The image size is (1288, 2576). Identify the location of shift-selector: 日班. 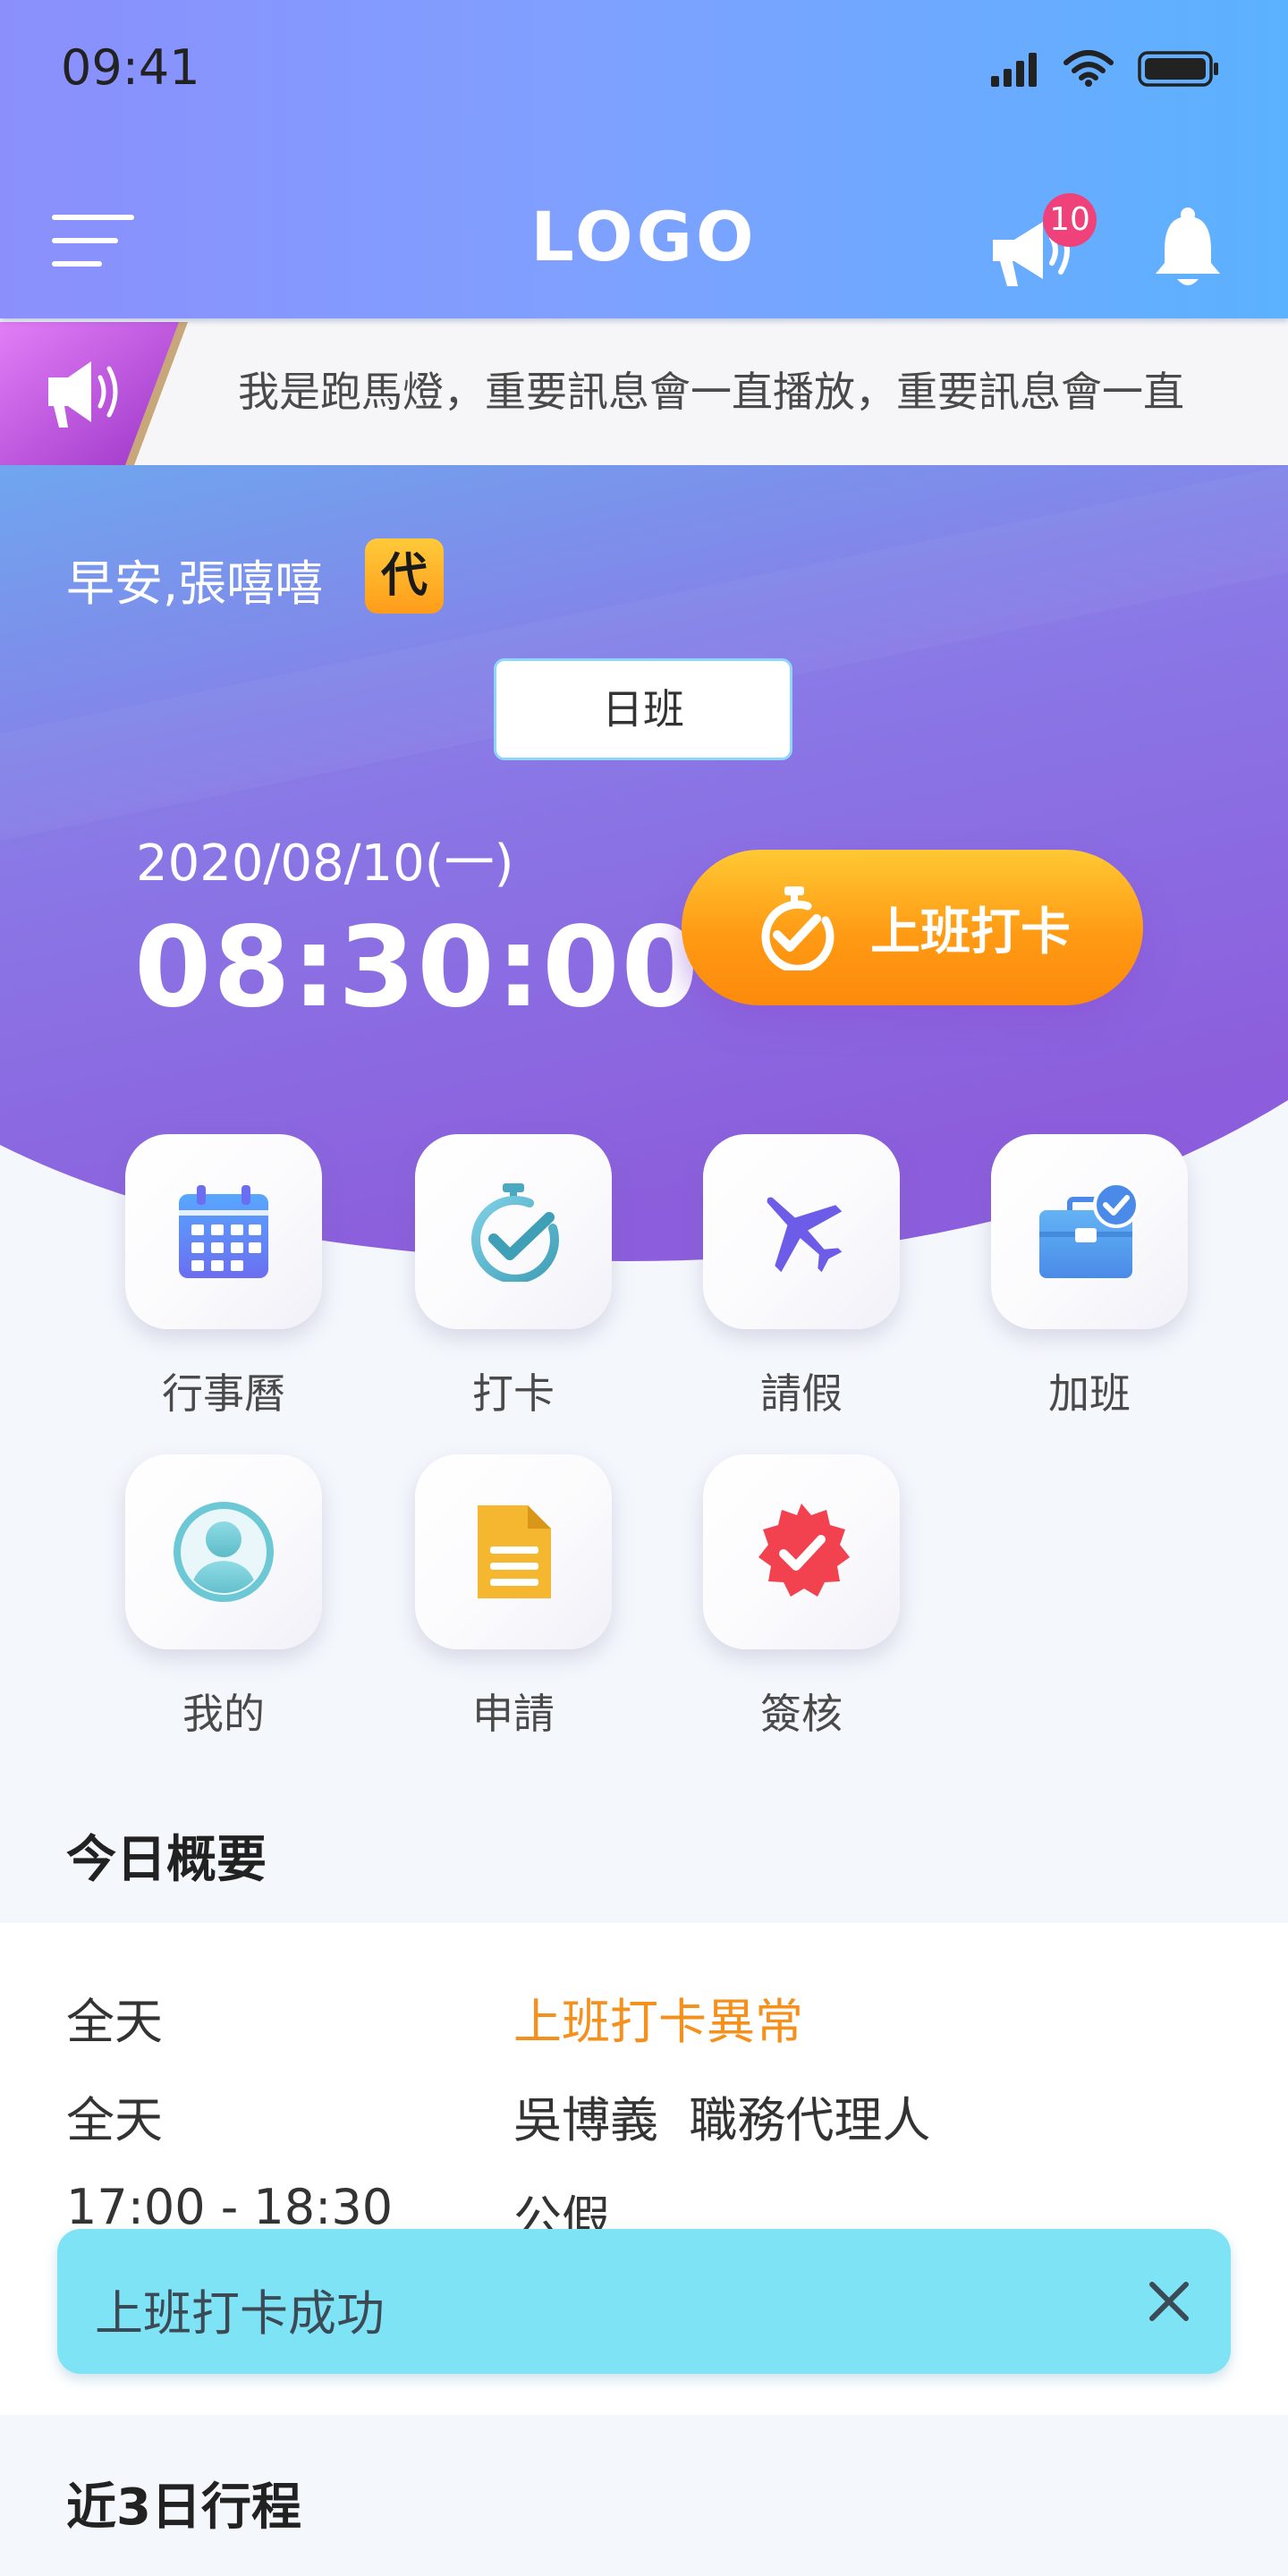
(643, 709).